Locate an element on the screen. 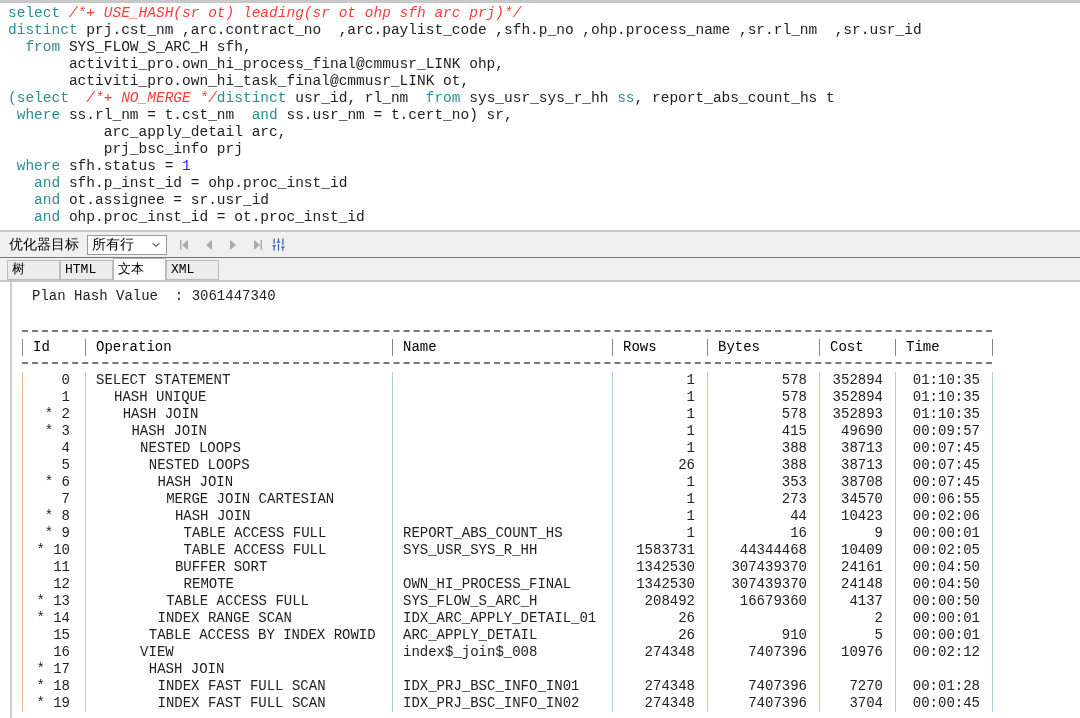  table-cell: * 9 is located at coordinates (57, 533).